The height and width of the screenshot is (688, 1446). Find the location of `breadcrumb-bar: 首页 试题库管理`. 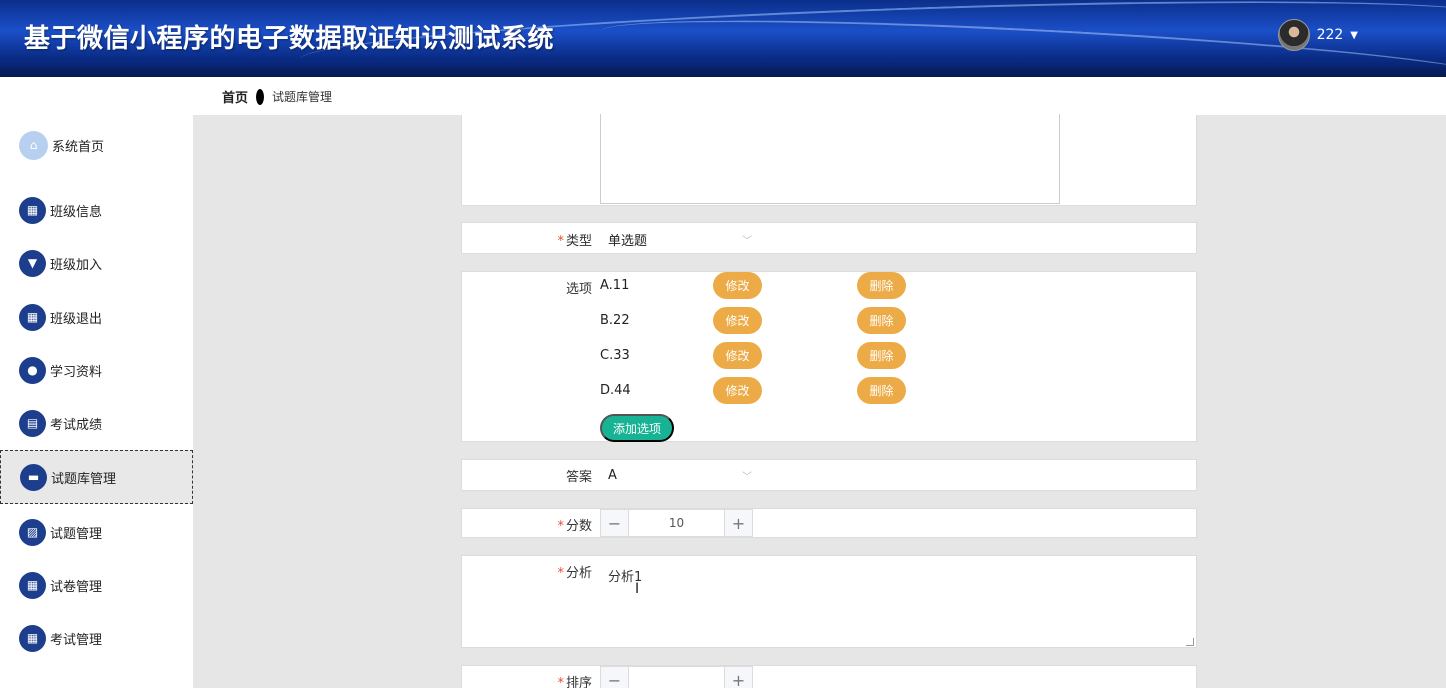

breadcrumb-bar: 首页 试题库管理 is located at coordinates (723, 96).